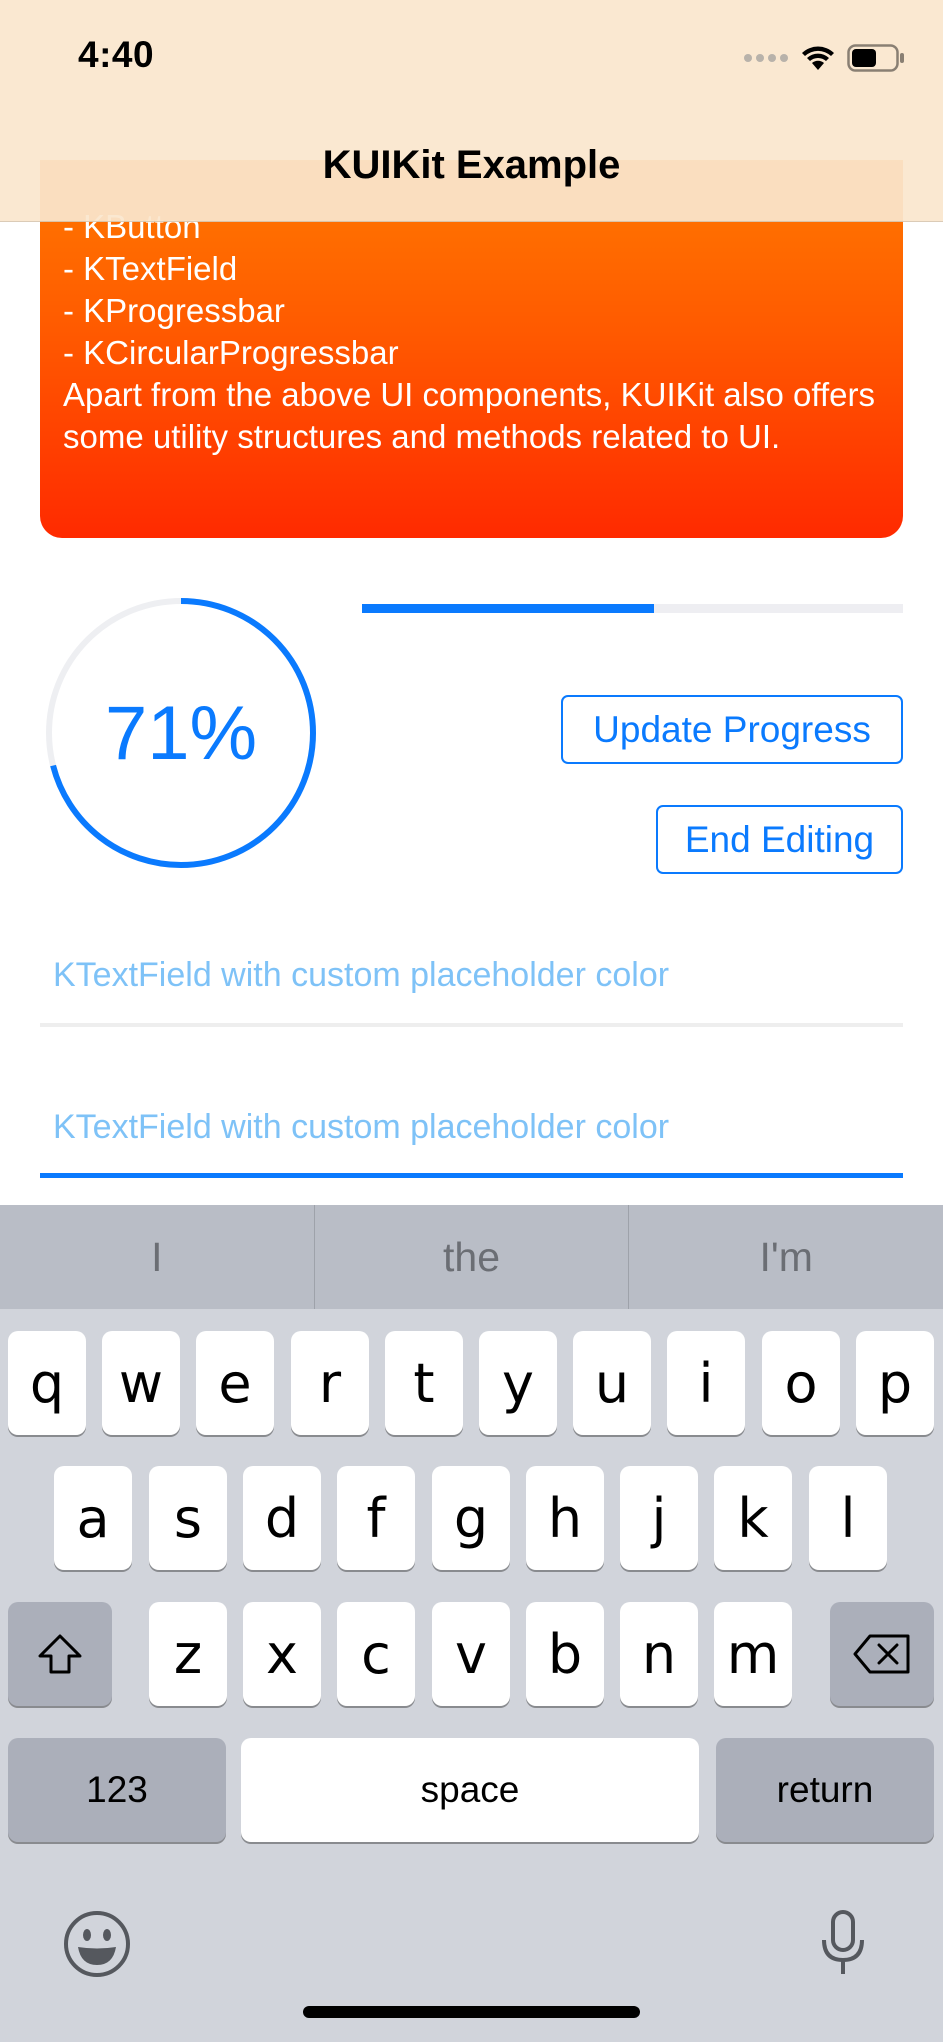 The width and height of the screenshot is (943, 2042). I want to click on microphone-button, so click(843, 1946).